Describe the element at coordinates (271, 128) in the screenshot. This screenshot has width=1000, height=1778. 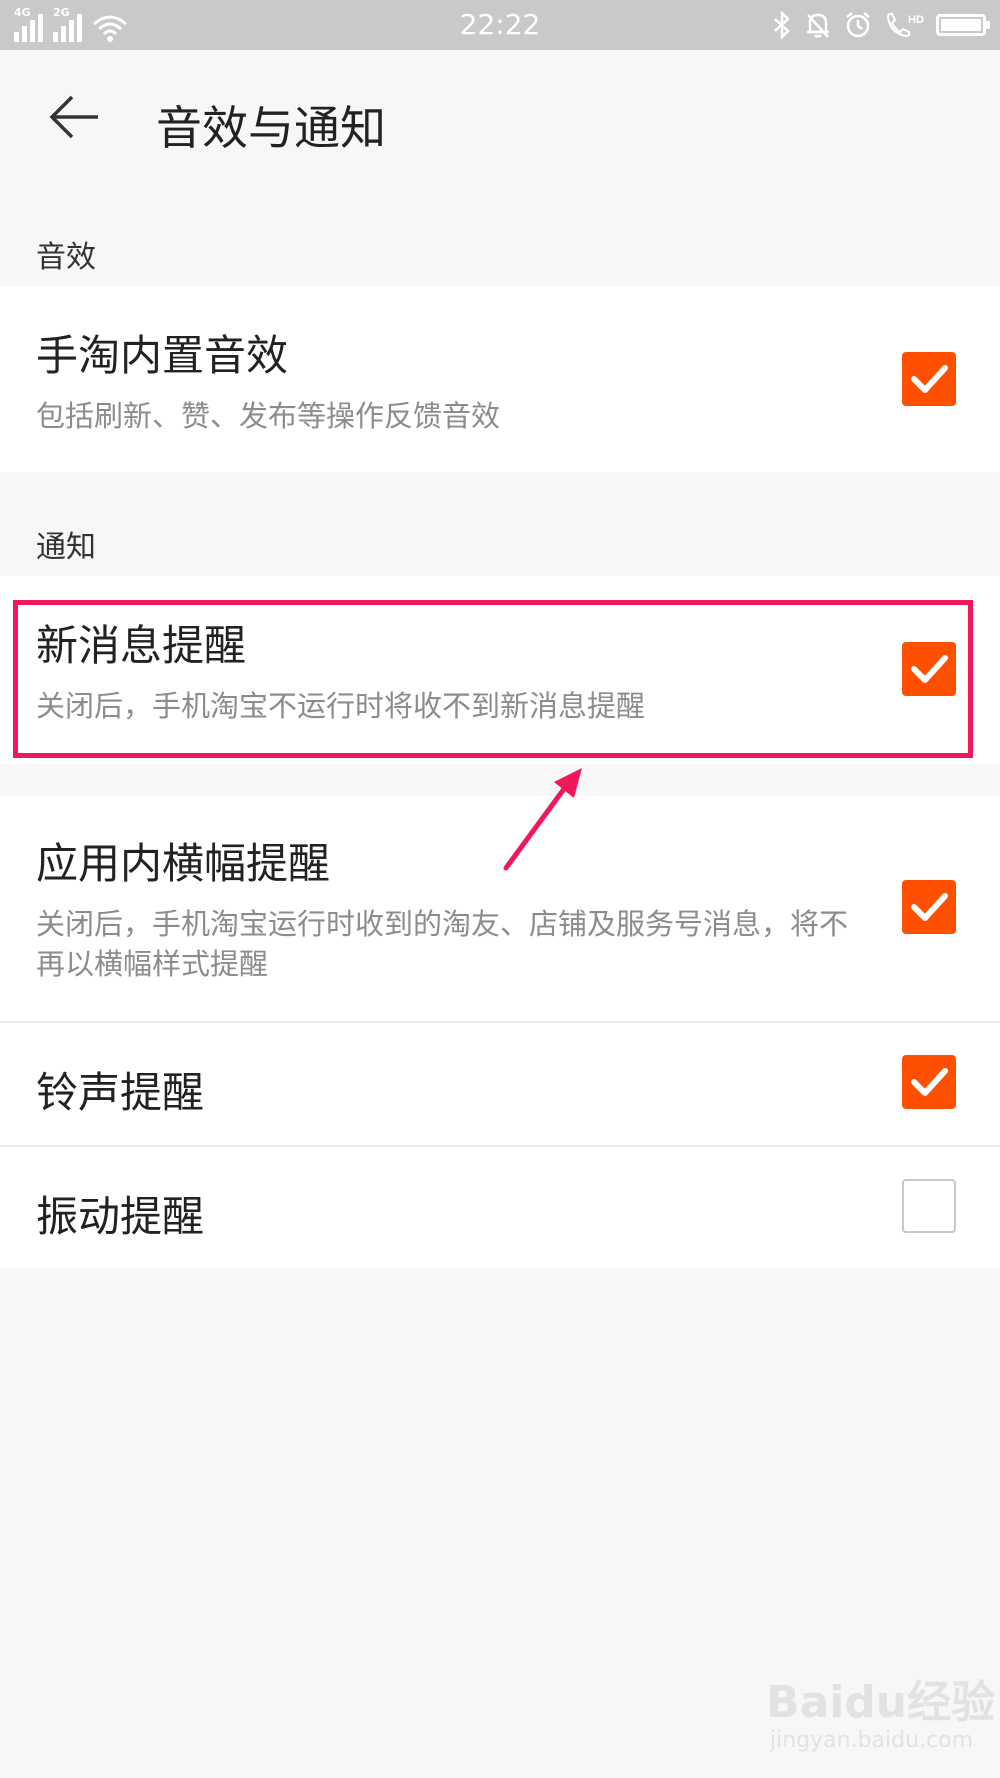
I see `page-title: 音效与通知` at that location.